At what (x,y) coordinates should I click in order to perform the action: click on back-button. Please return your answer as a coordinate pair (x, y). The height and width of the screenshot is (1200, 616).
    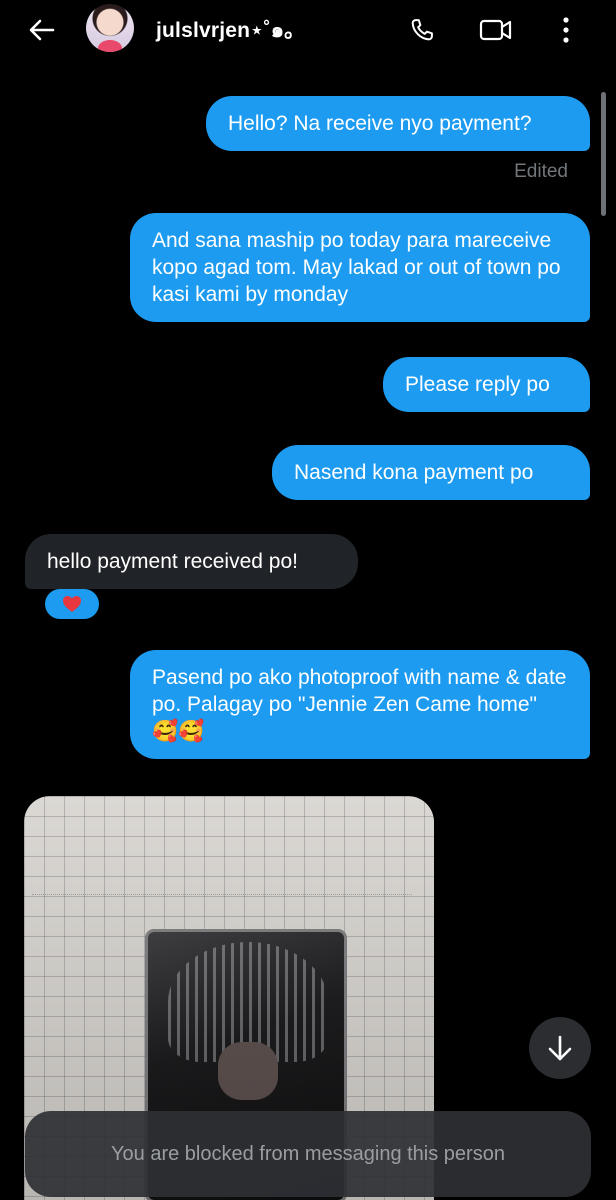
    Looking at the image, I should click on (42, 30).